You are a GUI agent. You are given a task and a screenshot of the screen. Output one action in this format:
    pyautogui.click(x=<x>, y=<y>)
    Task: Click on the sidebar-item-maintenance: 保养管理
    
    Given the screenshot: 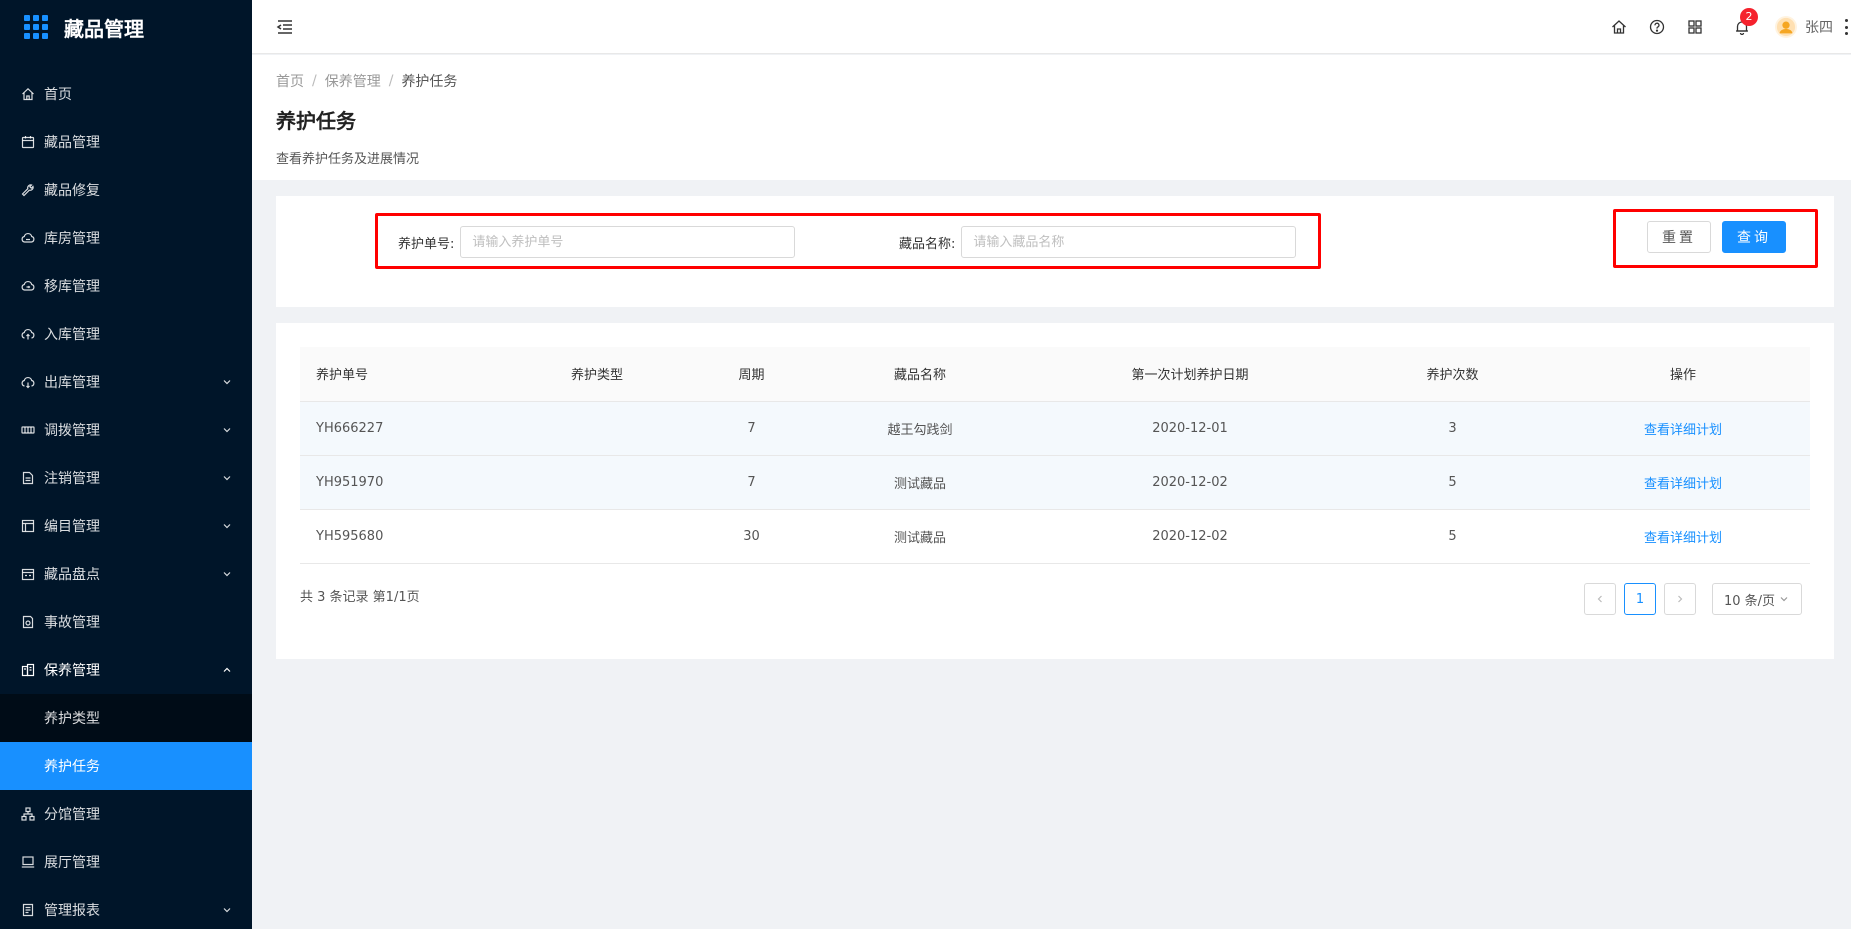 What is the action you would take?
    pyautogui.click(x=126, y=670)
    